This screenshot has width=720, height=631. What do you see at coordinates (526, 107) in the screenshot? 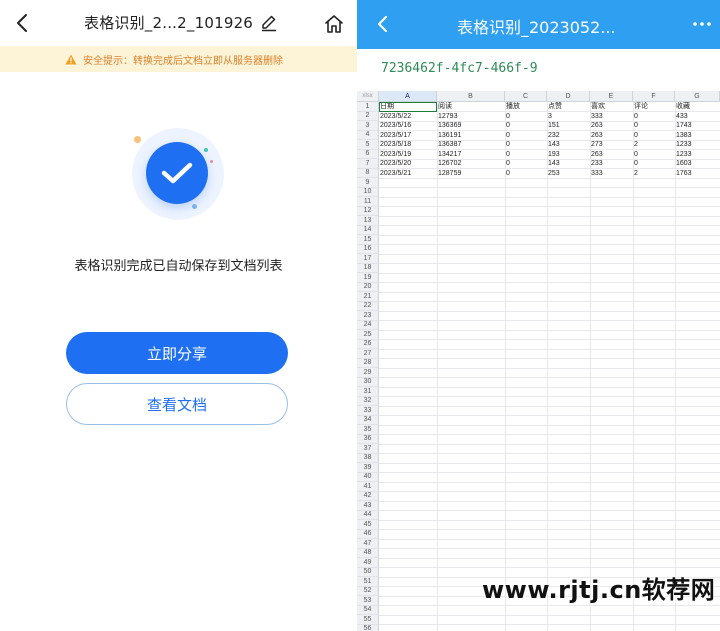
I see `table-cell: 播放` at bounding box center [526, 107].